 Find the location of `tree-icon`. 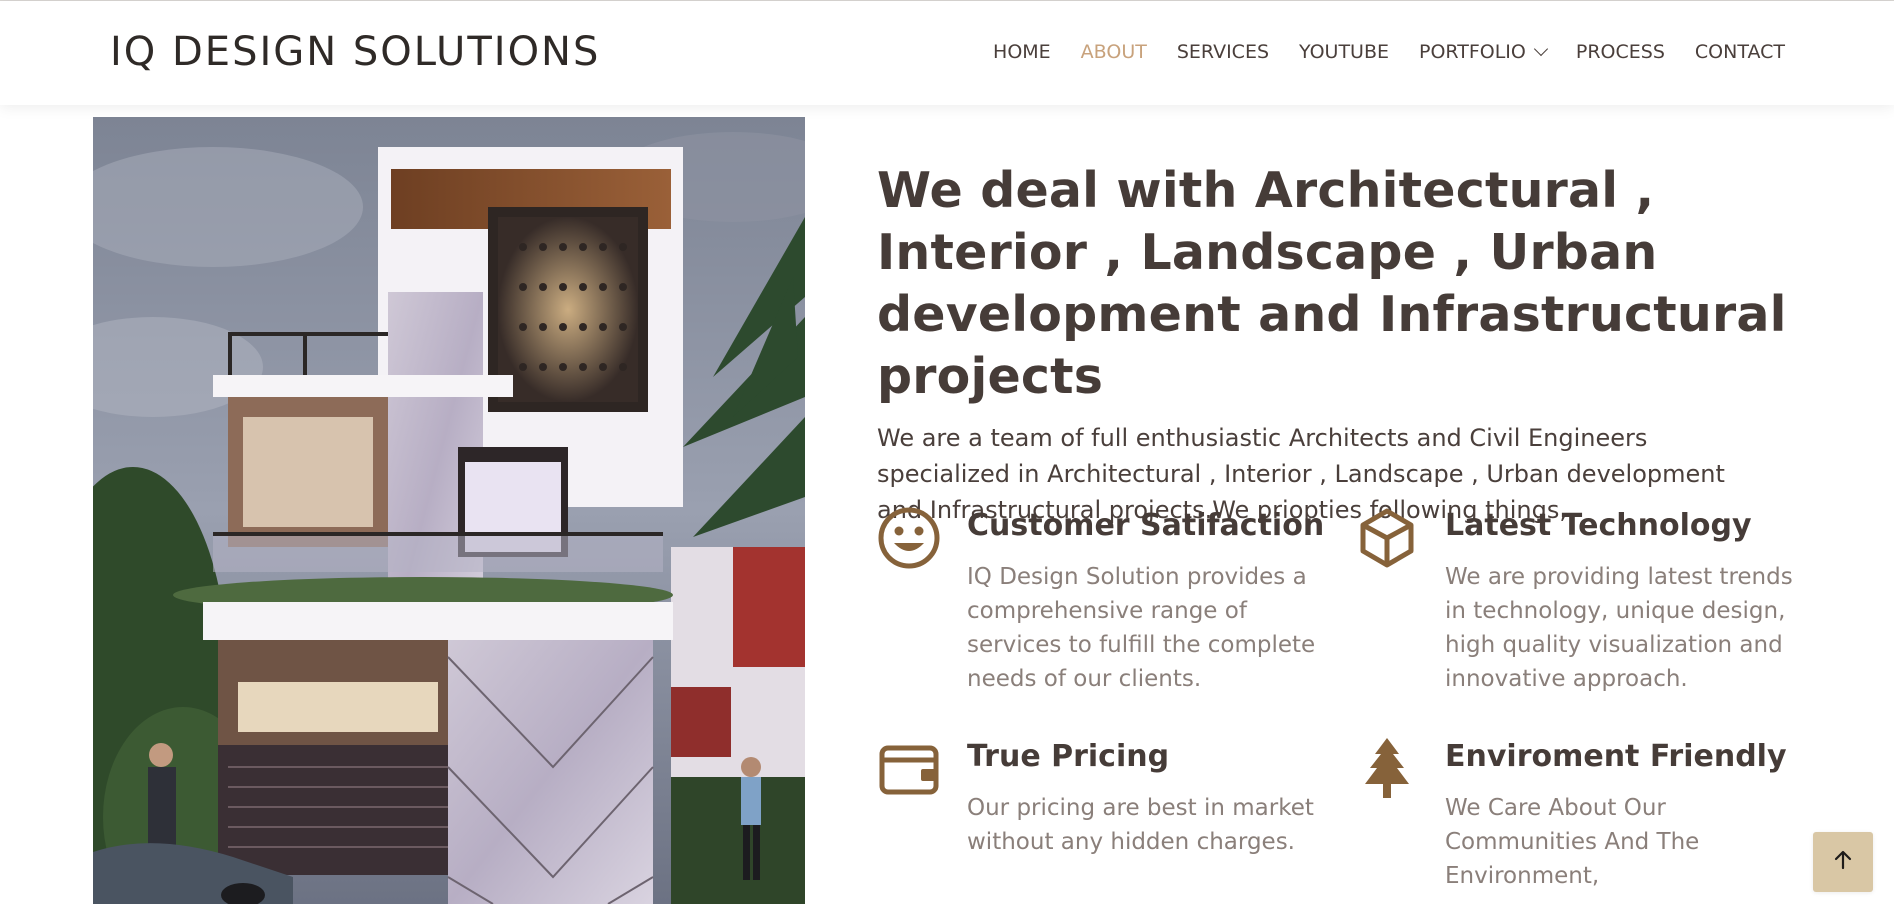

tree-icon is located at coordinates (1387, 769).